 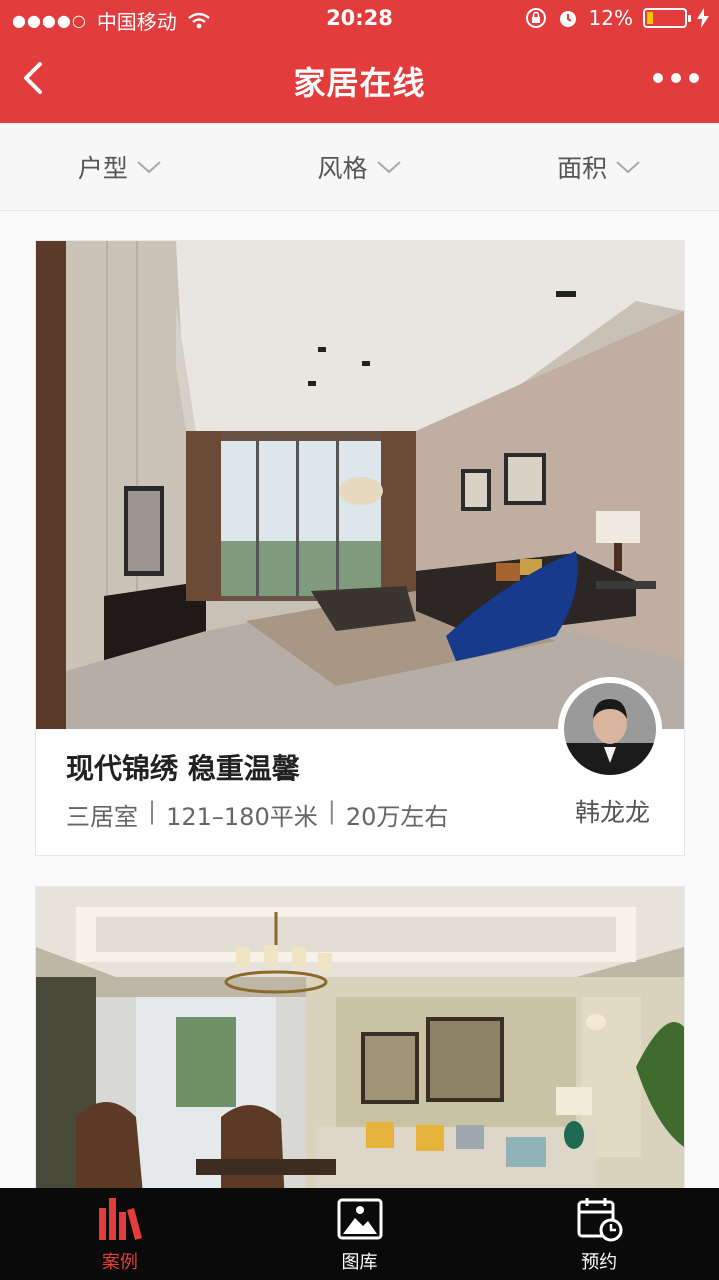 I want to click on tab-appointment: 预约, so click(x=599, y=1234).